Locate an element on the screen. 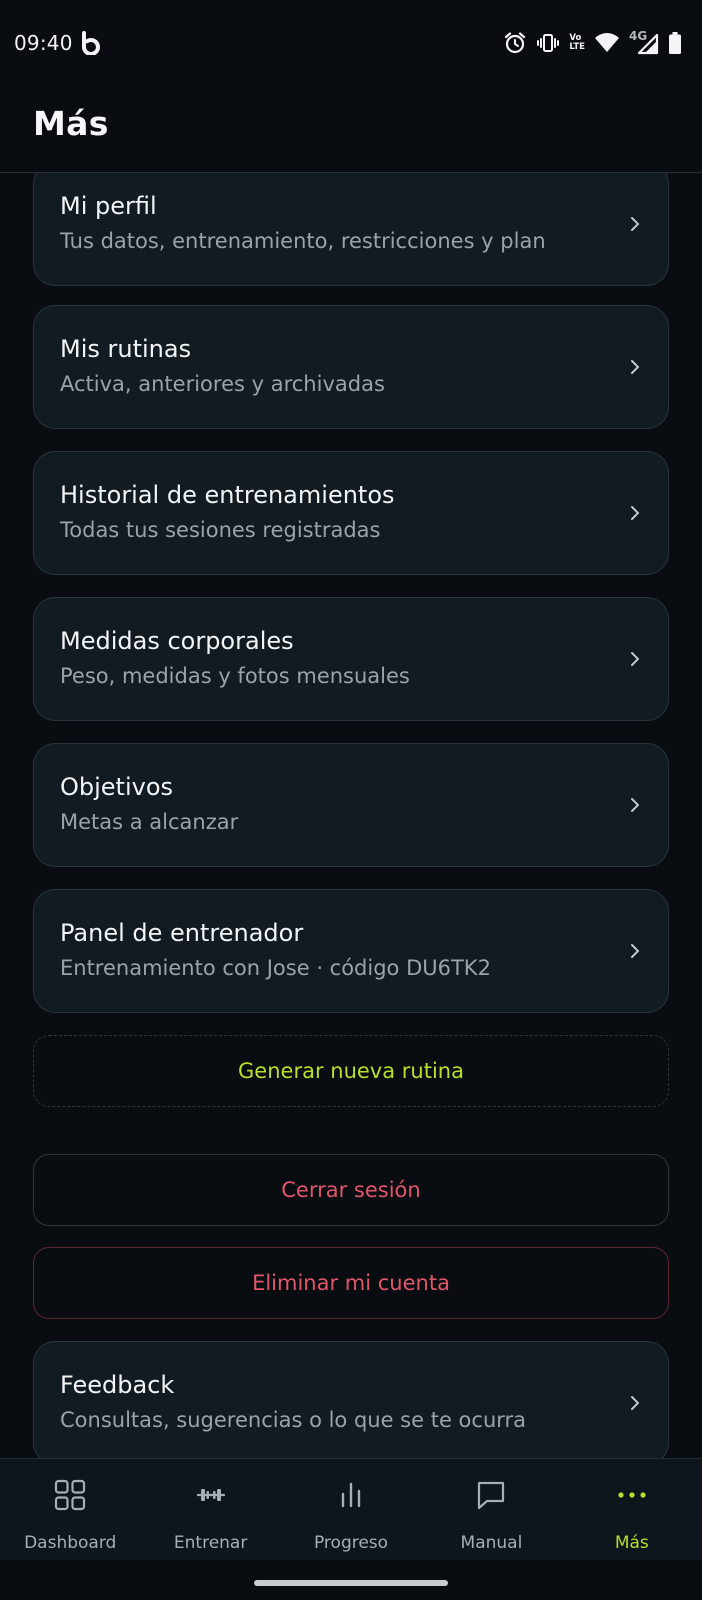 The image size is (702, 1600). page-title: Más is located at coordinates (71, 123).